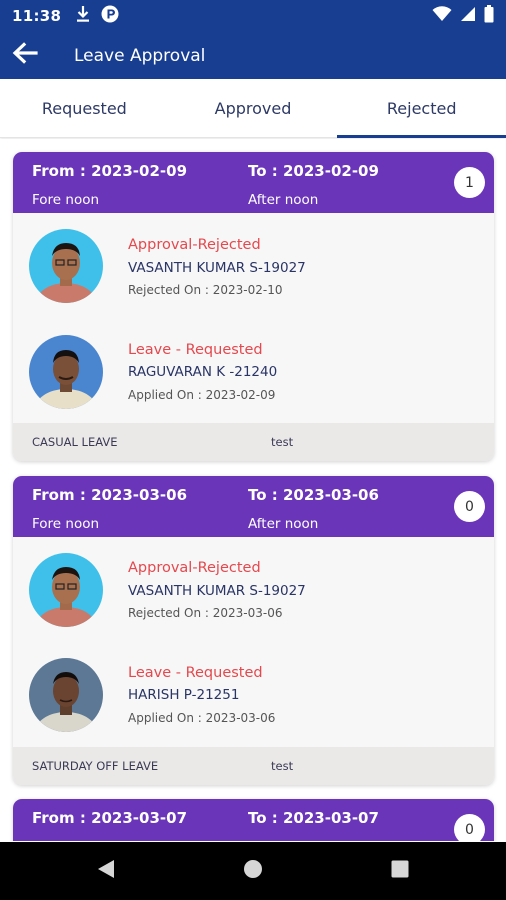  Describe the element at coordinates (203, 372) in the screenshot. I see `requester-name: RAGUVARAN K -21240` at that location.